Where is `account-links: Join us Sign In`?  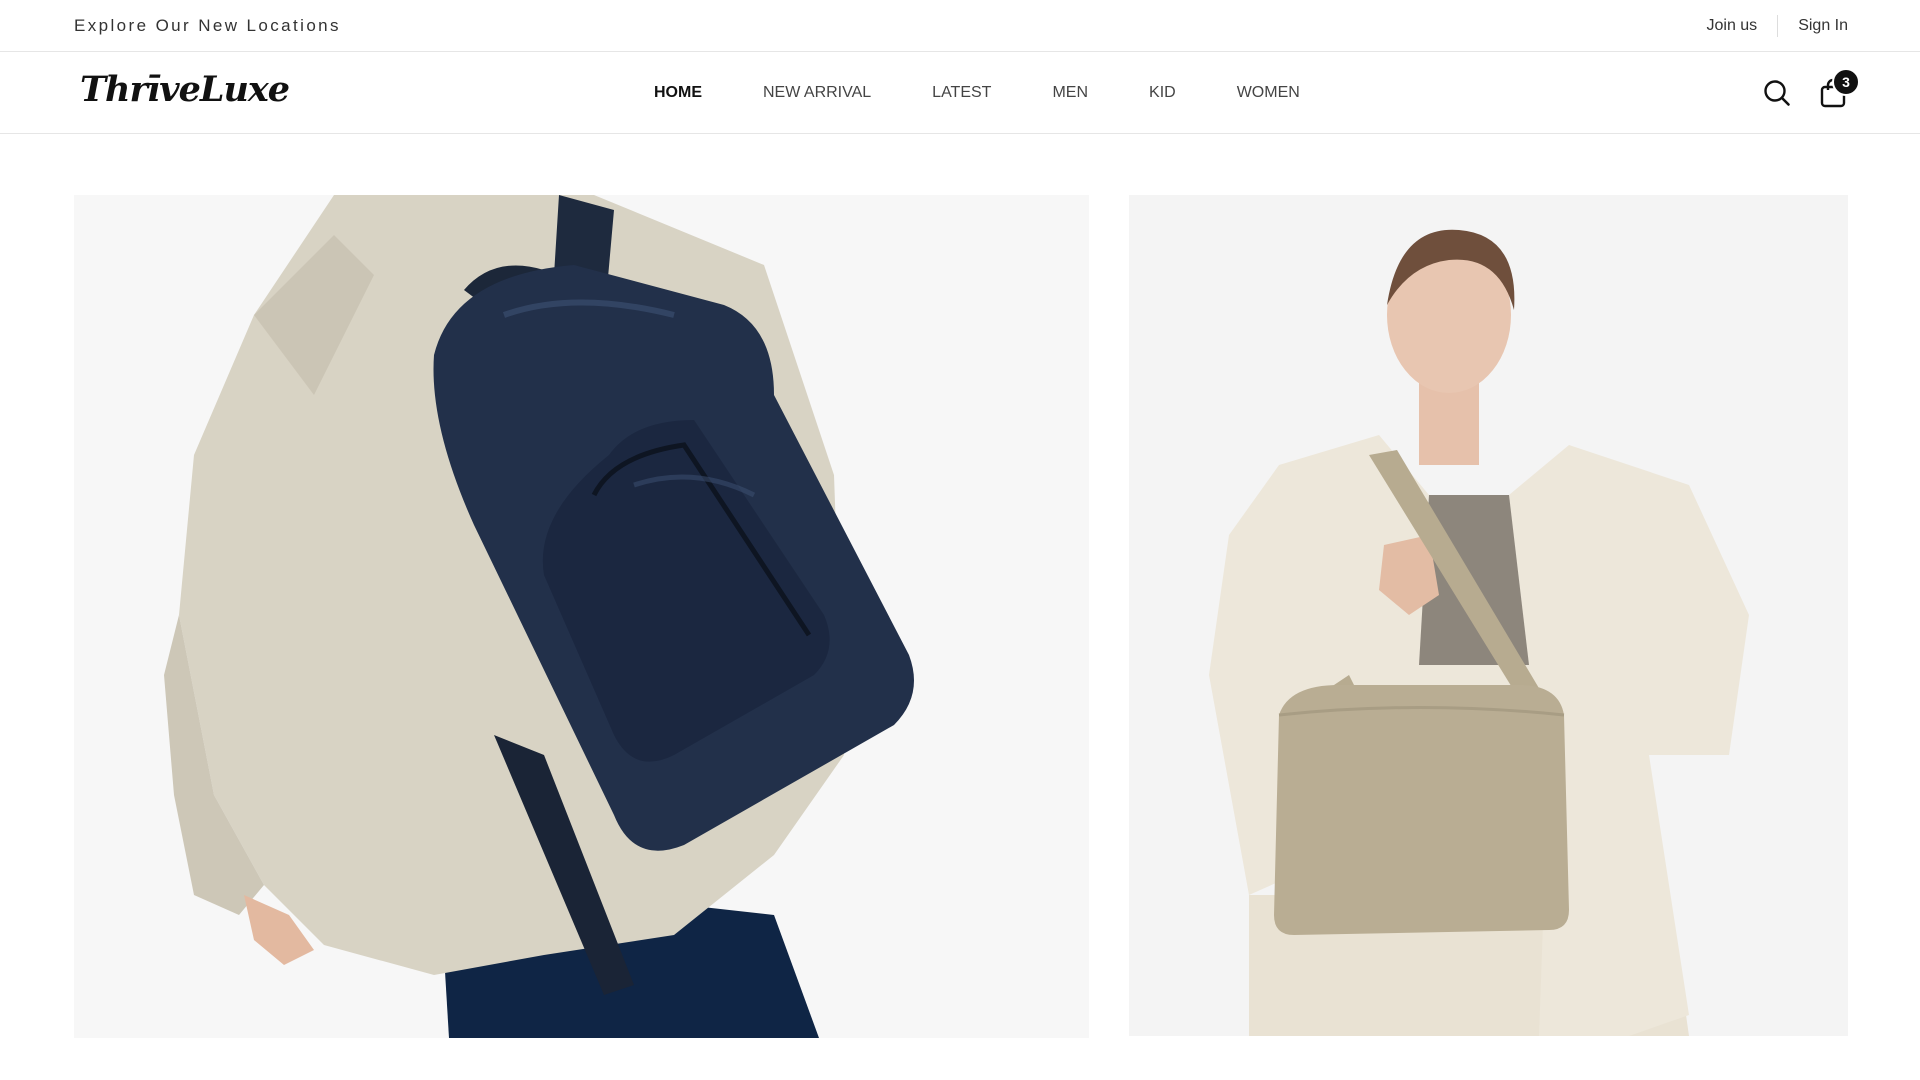 account-links: Join us Sign In is located at coordinates (1777, 26).